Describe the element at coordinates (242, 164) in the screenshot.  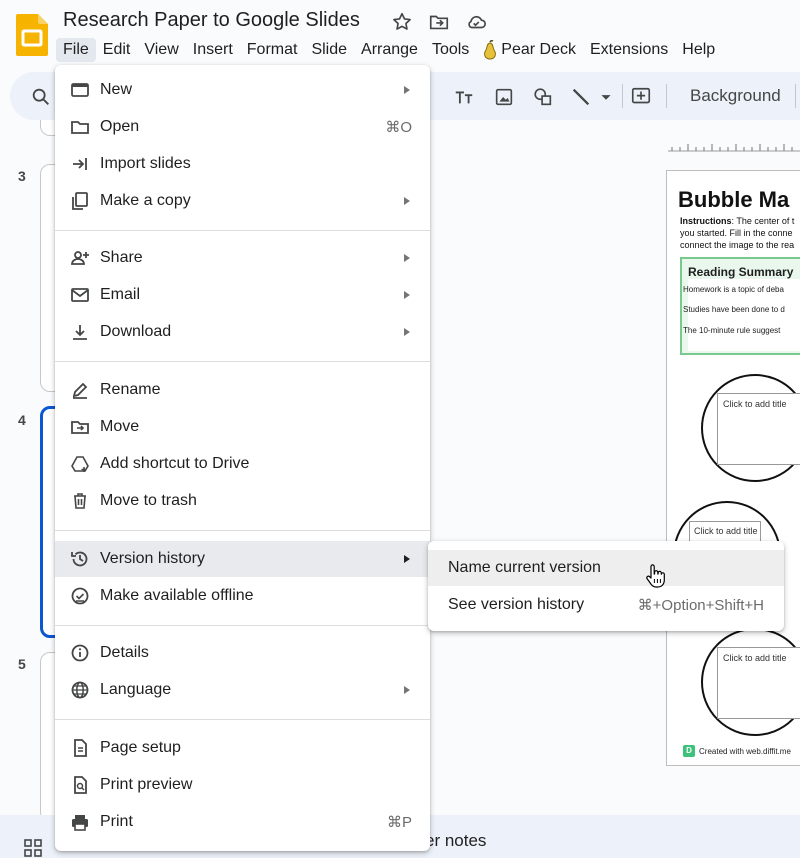
I see `menu-item-import-slides: Import slides` at that location.